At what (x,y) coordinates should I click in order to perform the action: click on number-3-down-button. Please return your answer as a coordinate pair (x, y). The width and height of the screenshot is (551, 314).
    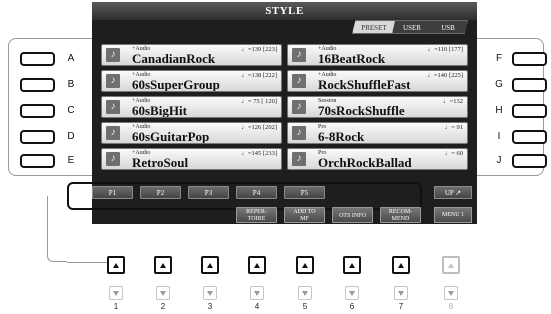
    Looking at the image, I should click on (210, 293).